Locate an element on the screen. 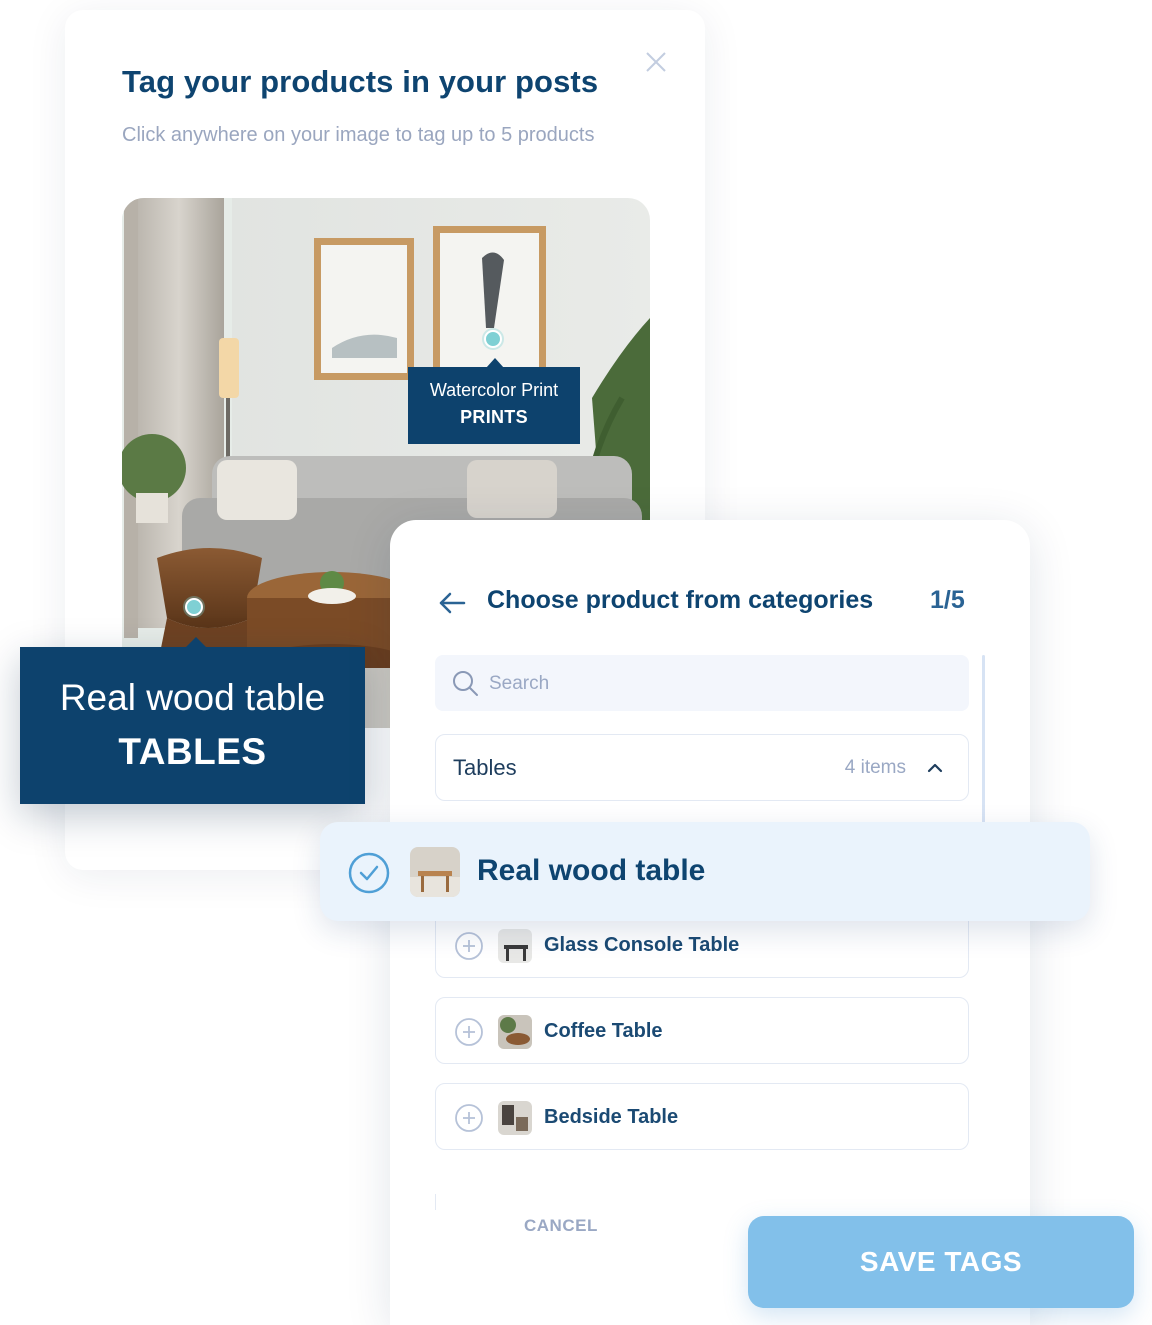 The height and width of the screenshot is (1325, 1152). search-input is located at coordinates (719, 684).